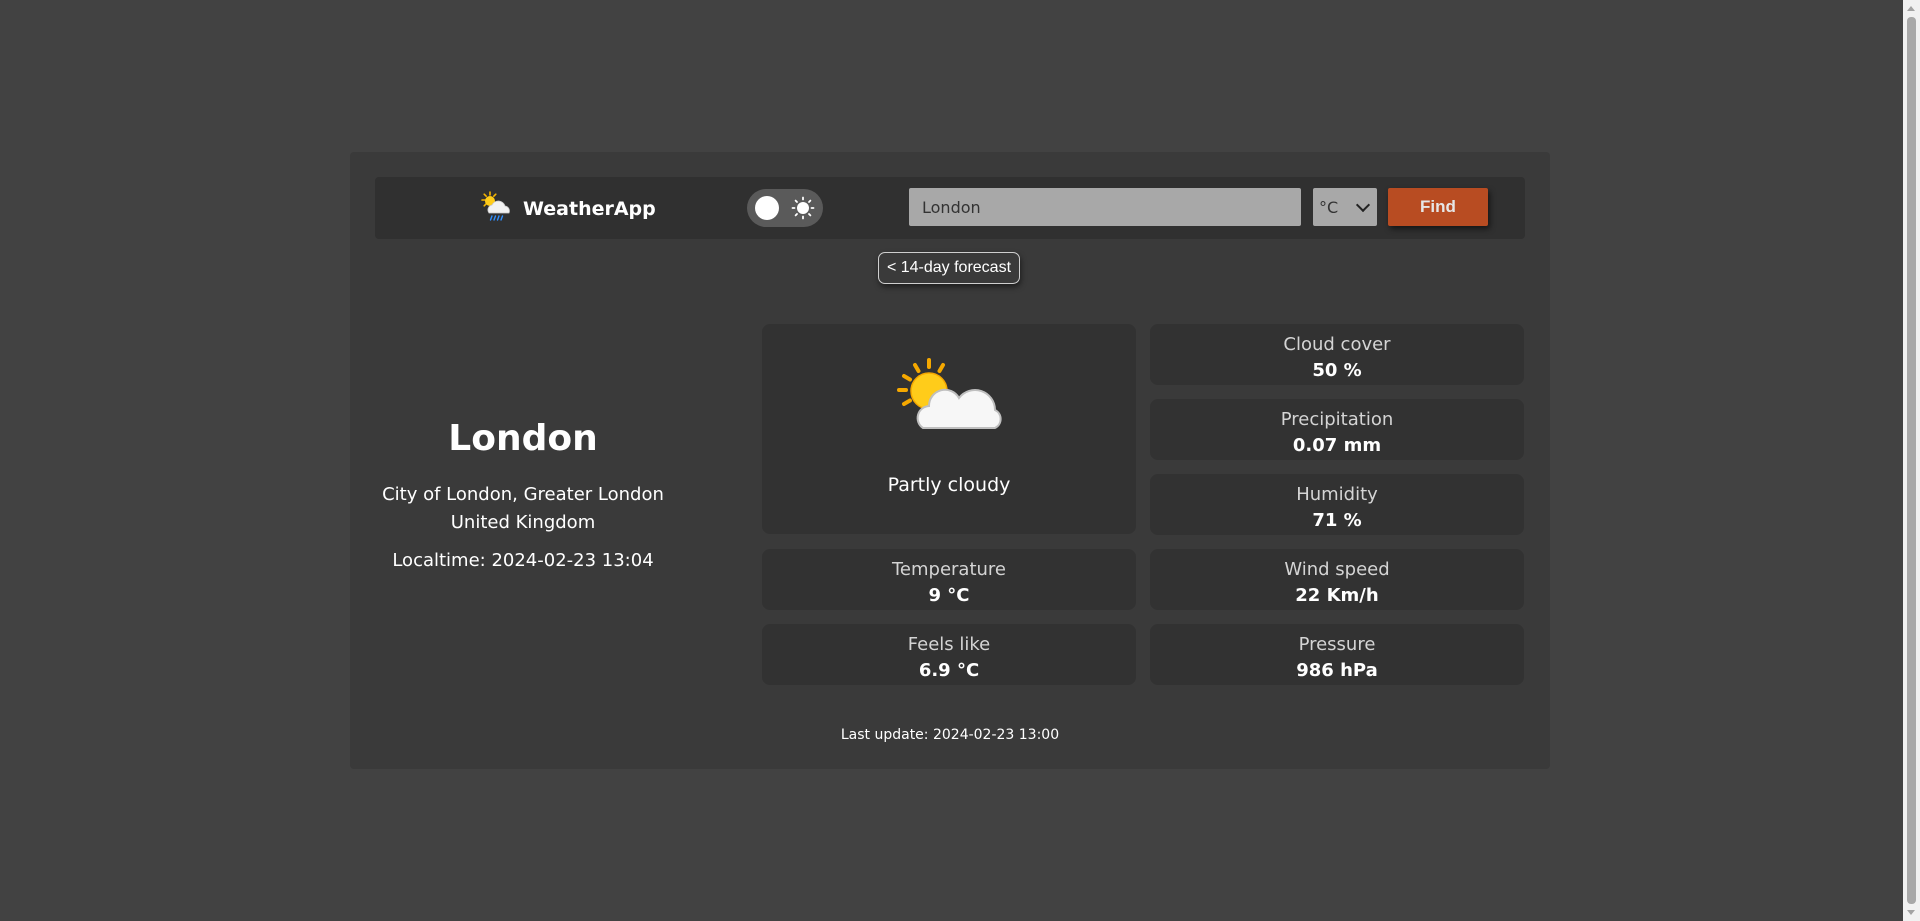 The width and height of the screenshot is (1920, 921). I want to click on wind-speed-value: 22 Km/h, so click(1337, 595).